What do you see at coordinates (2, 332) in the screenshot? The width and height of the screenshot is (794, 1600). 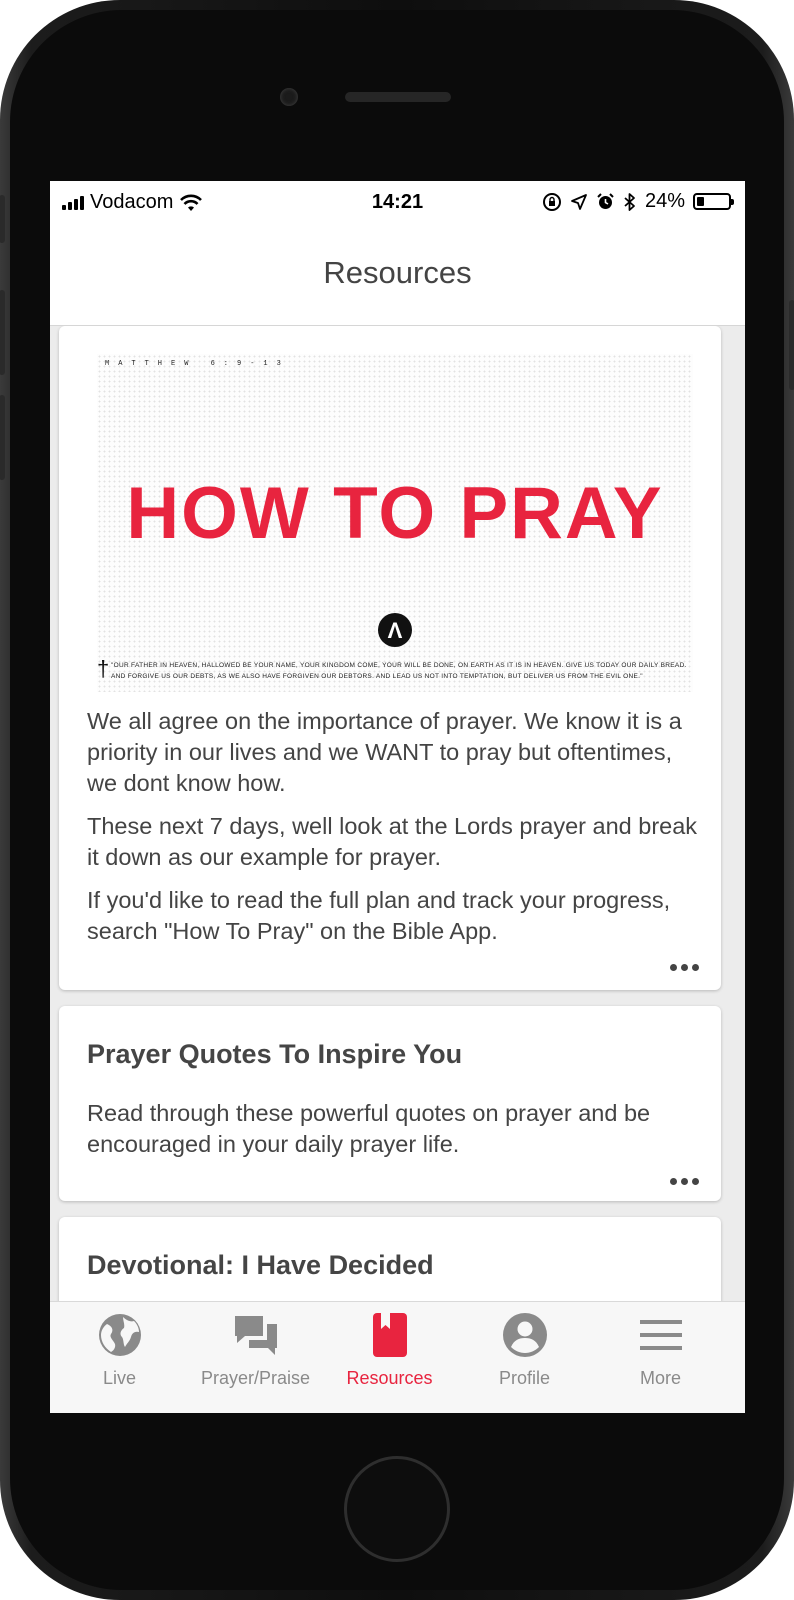 I see `volume-up-button` at bounding box center [2, 332].